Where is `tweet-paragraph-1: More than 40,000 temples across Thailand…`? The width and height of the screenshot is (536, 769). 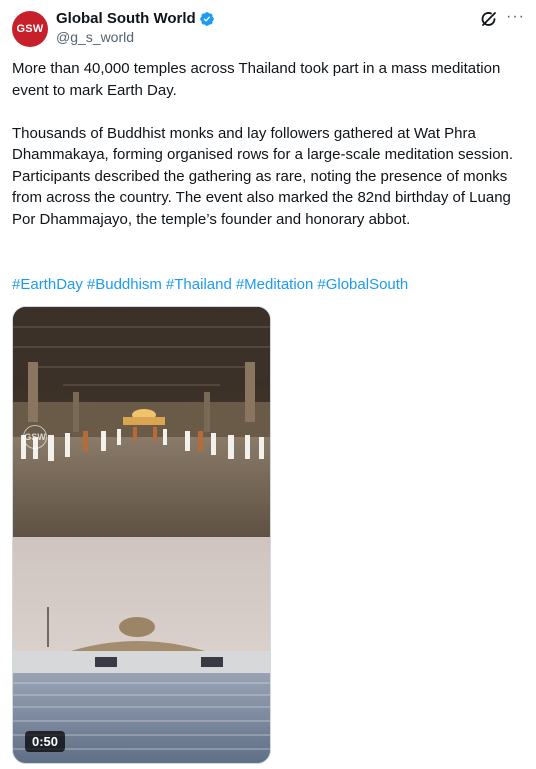
tweet-paragraph-1: More than 40,000 temples across Thailand… is located at coordinates (256, 79).